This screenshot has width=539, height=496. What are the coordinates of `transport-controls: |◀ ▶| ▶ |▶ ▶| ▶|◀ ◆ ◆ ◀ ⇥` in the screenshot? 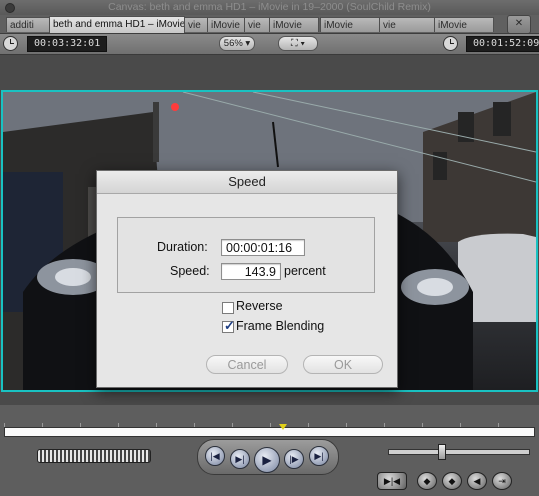 It's located at (269, 467).